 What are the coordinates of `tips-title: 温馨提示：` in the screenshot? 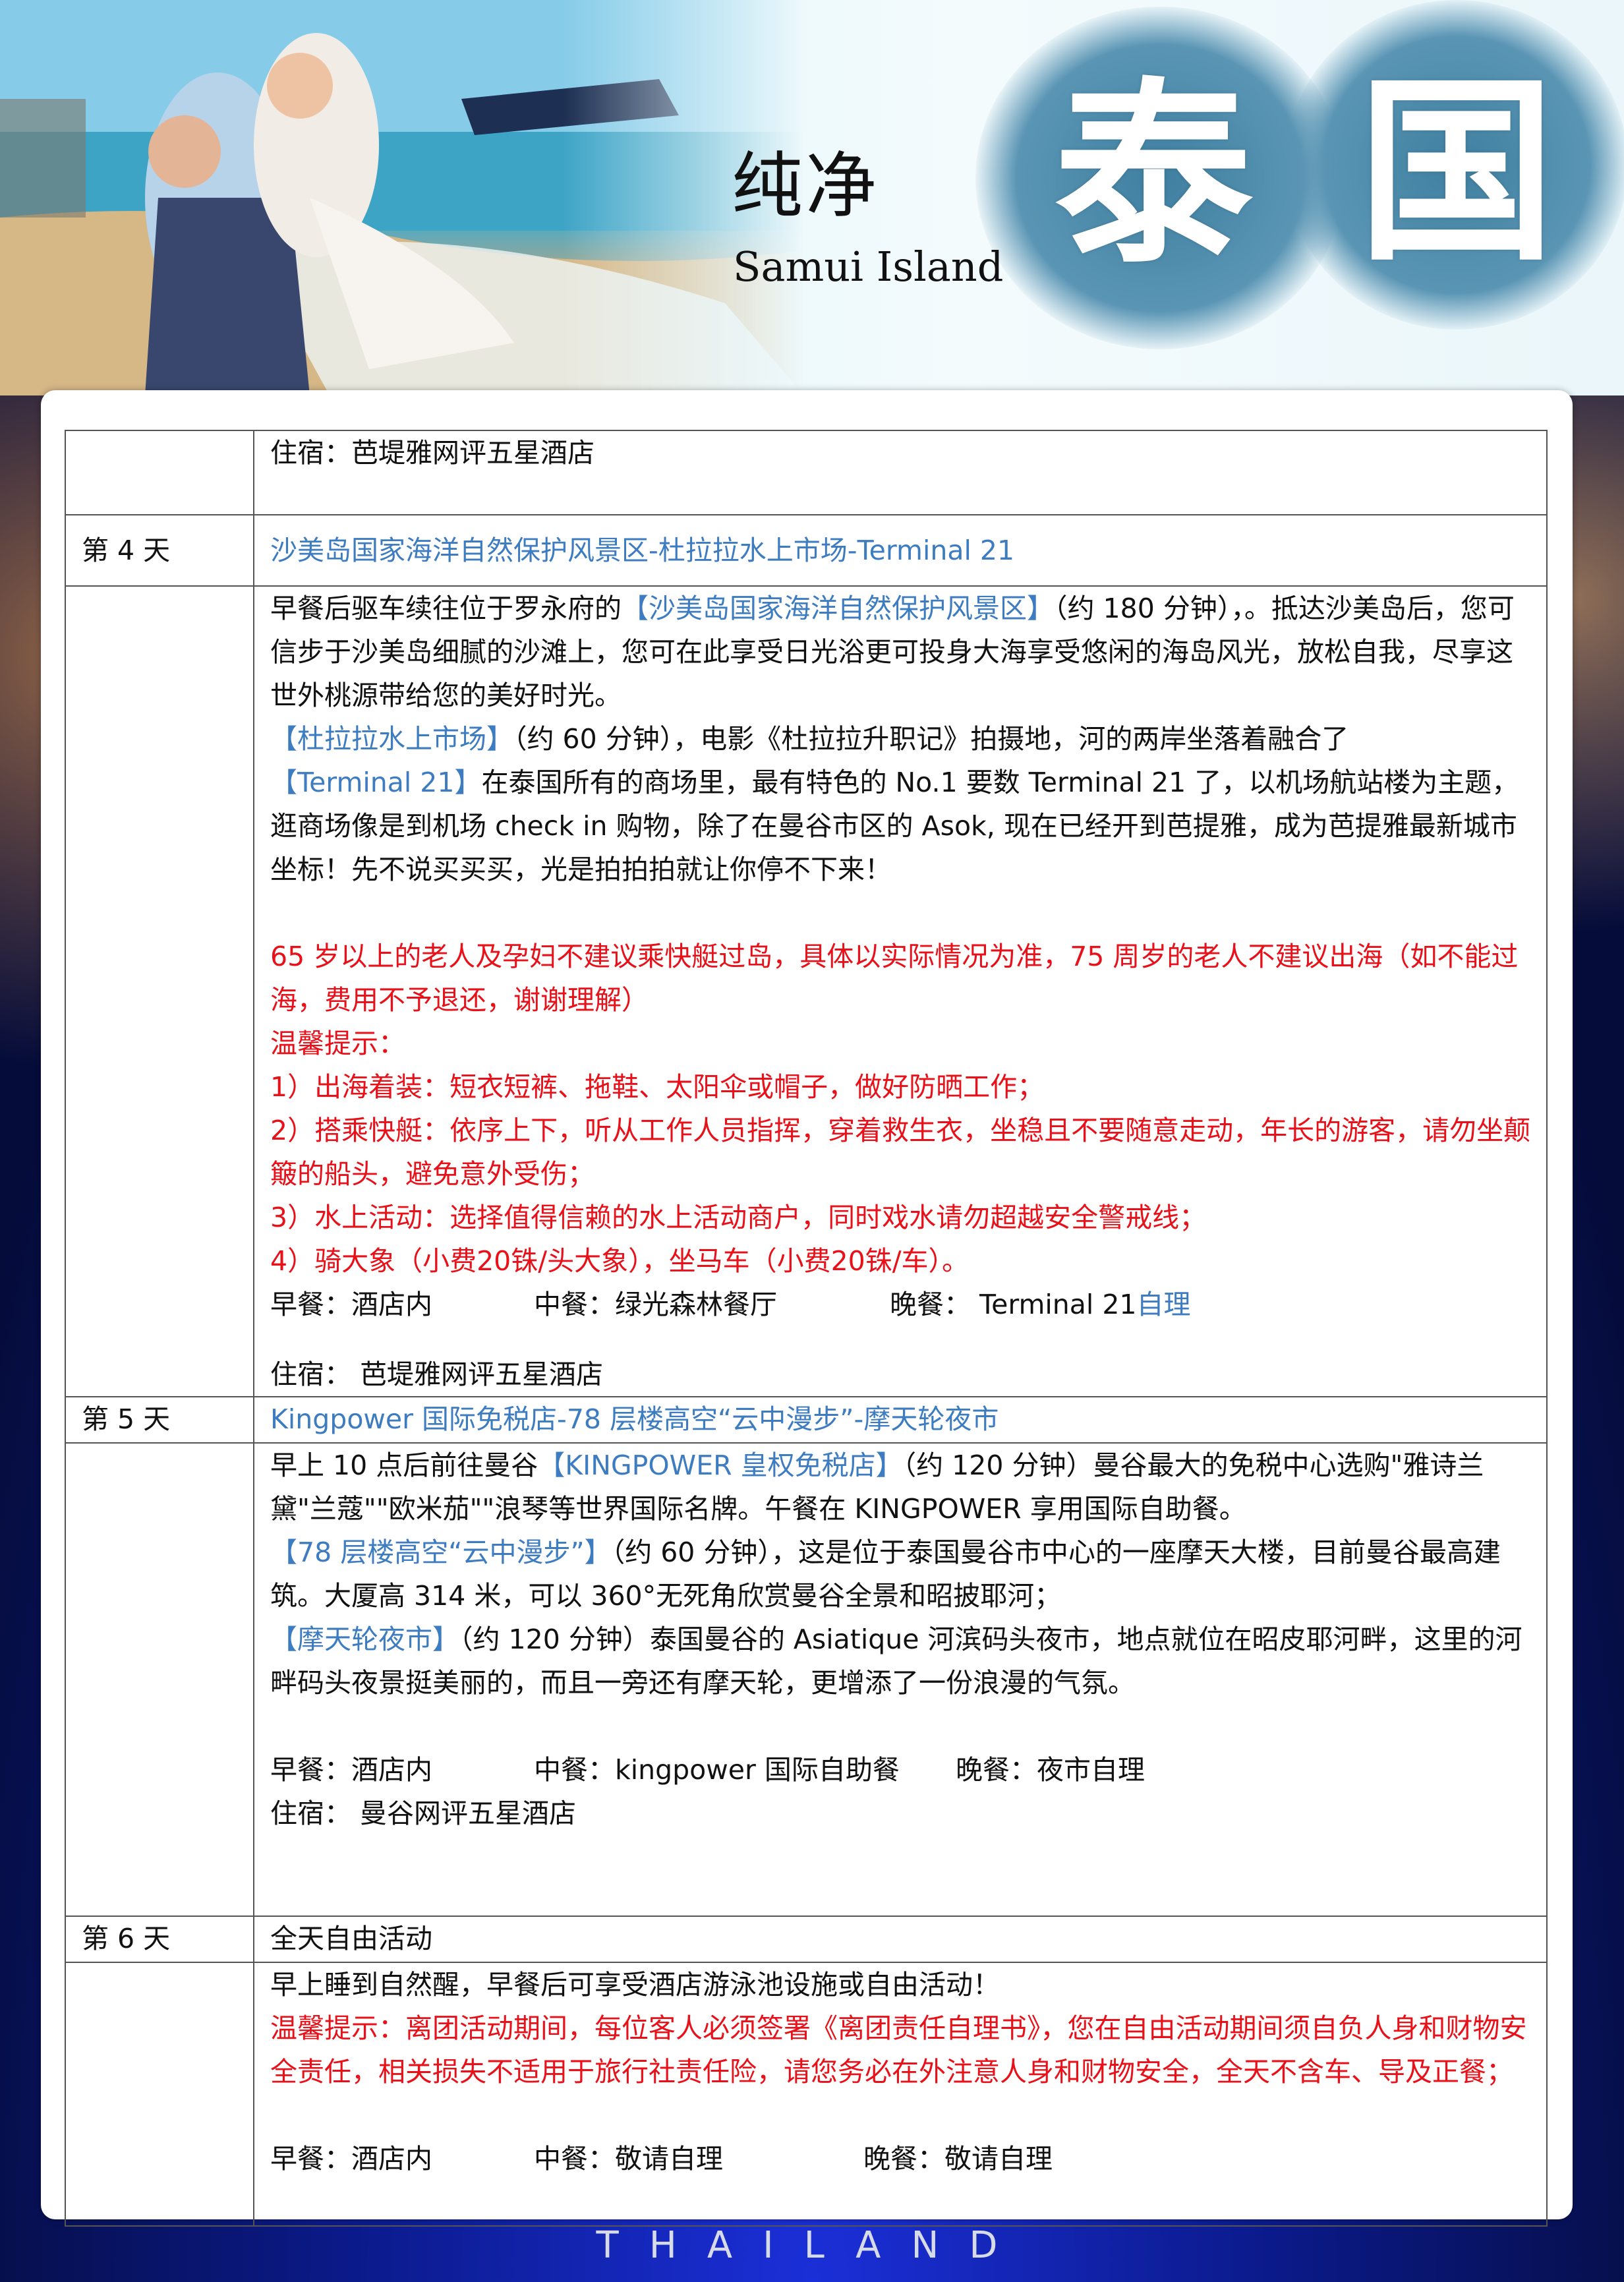 It's located at (337, 1043).